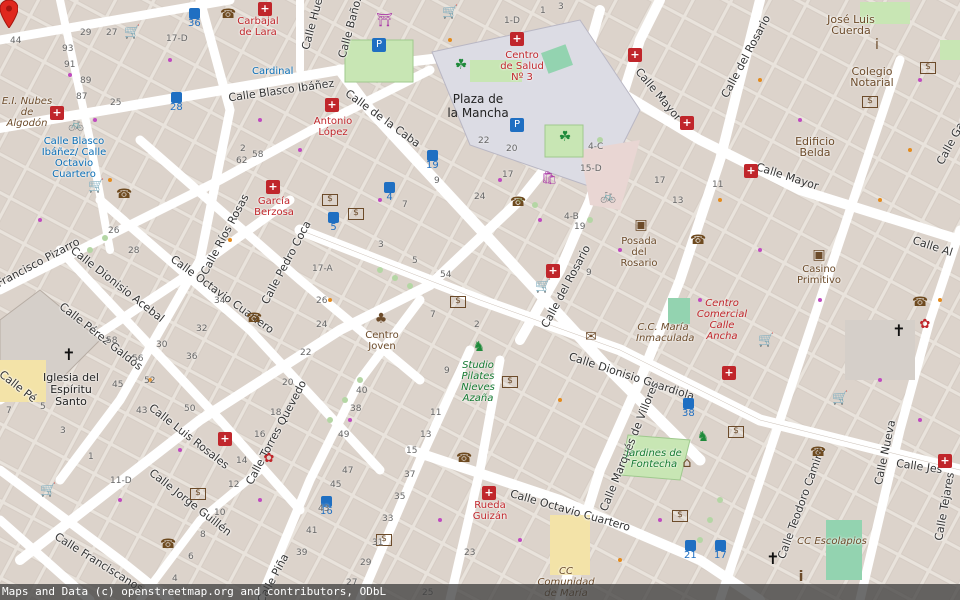 This screenshot has width=960, height=600. Describe the element at coordinates (665, 333) in the screenshot. I see `cc-maria-inmaculada-label: C.C. María Inmaculada` at that location.